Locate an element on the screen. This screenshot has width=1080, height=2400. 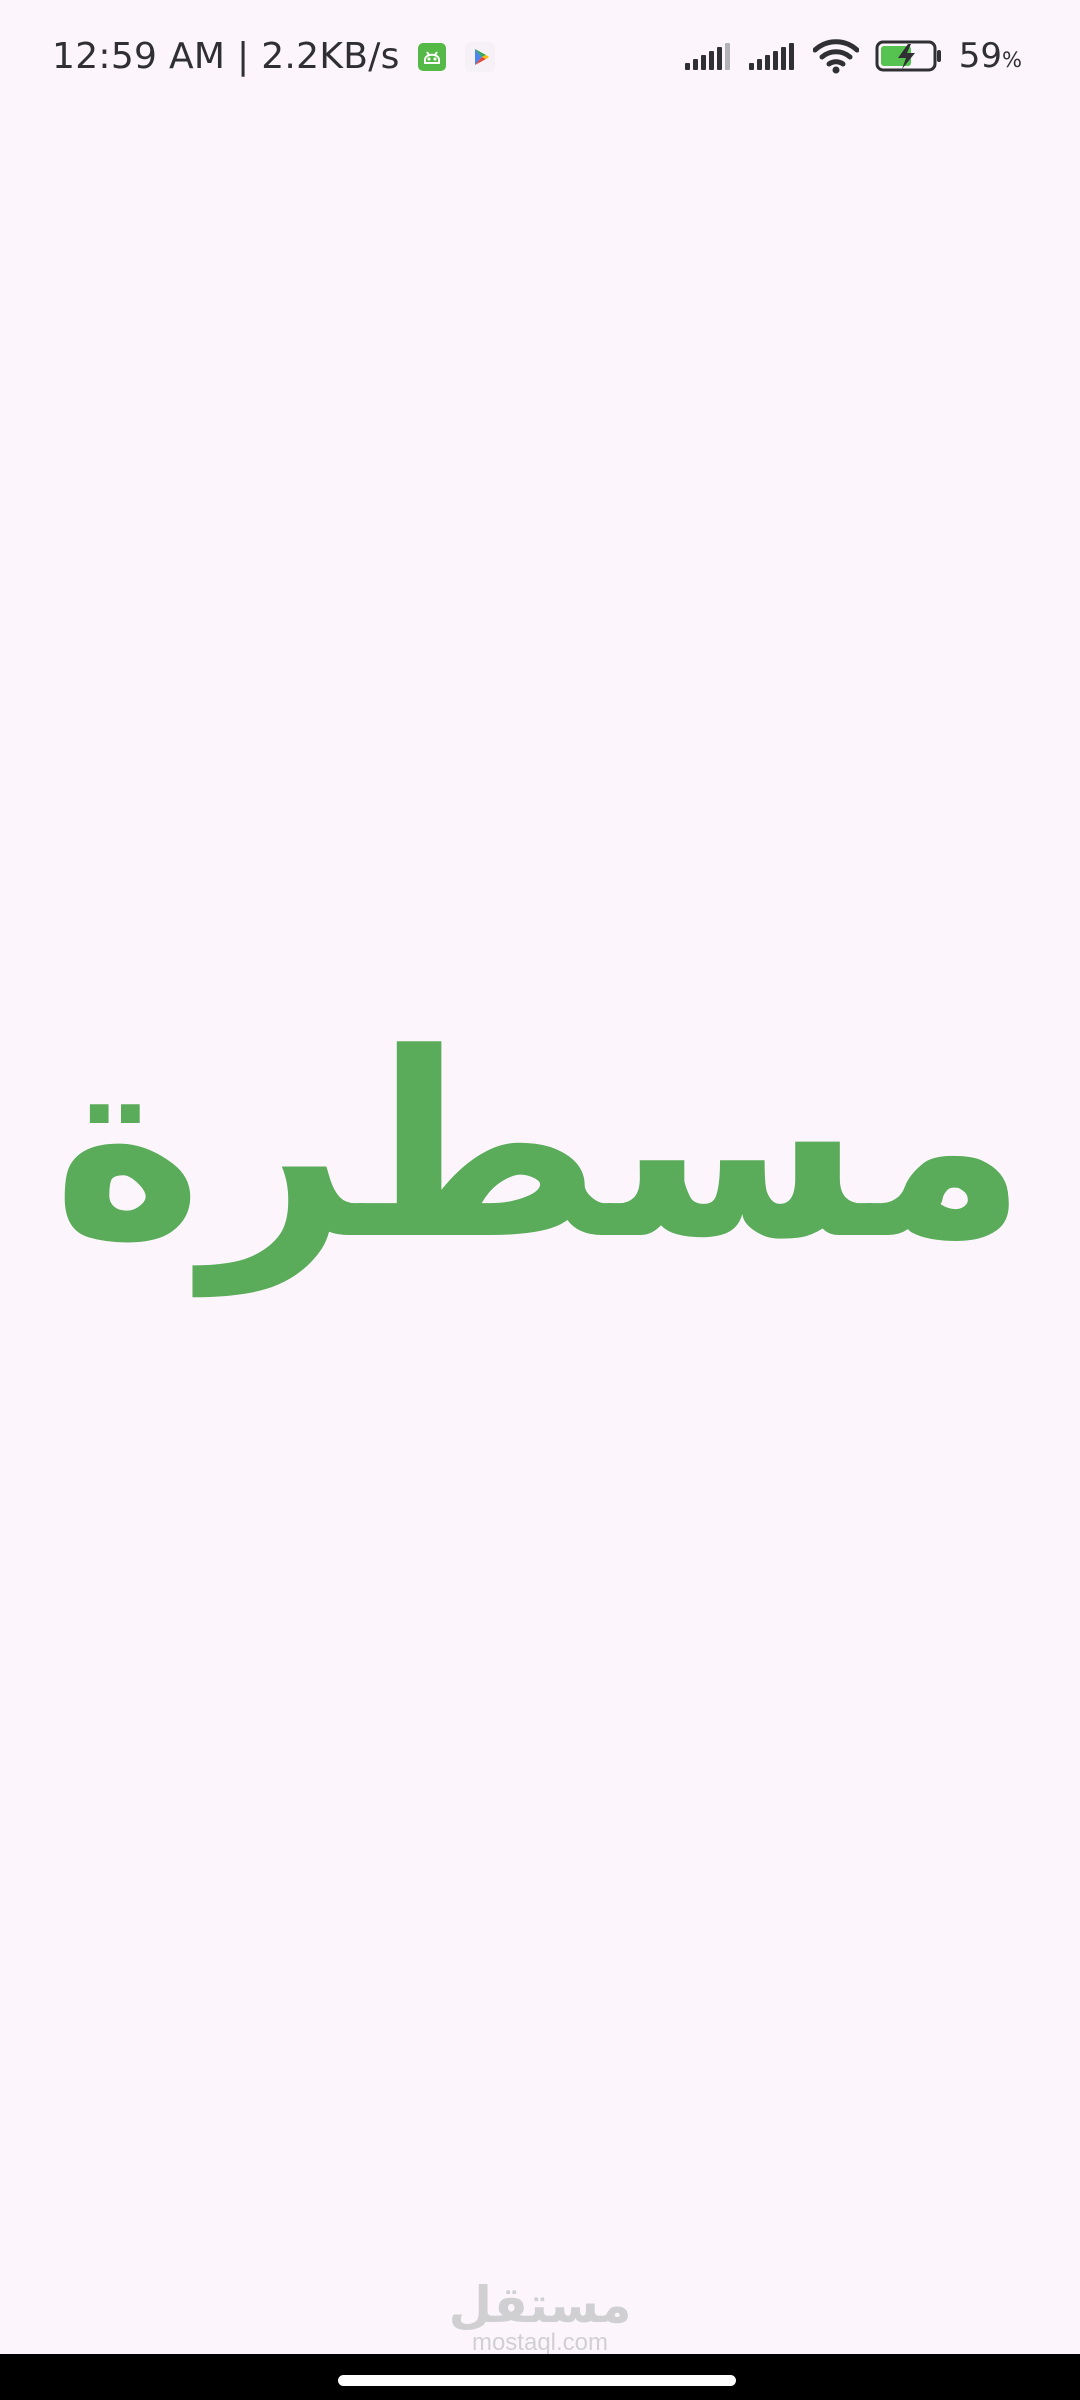
battery-number: 59 is located at coordinates (980, 56).